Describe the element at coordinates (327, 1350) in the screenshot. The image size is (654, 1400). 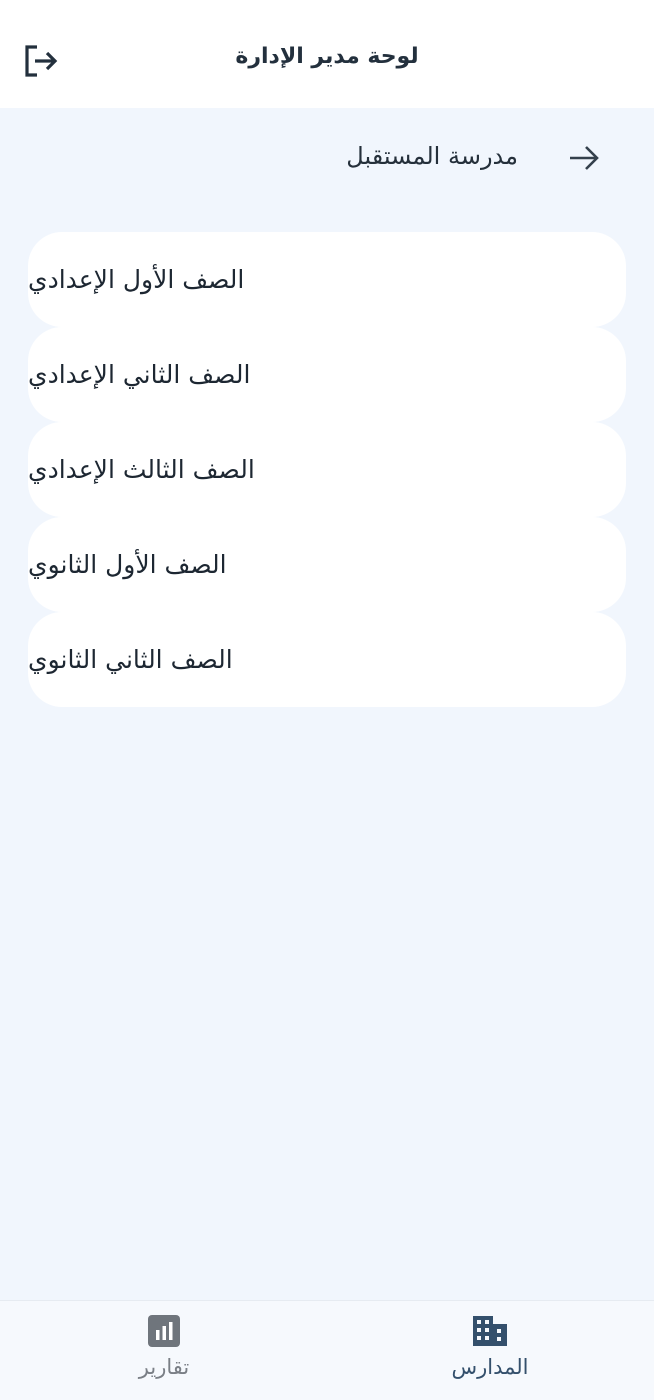
I see `bottom-navigation: تقارير المدارس` at that location.